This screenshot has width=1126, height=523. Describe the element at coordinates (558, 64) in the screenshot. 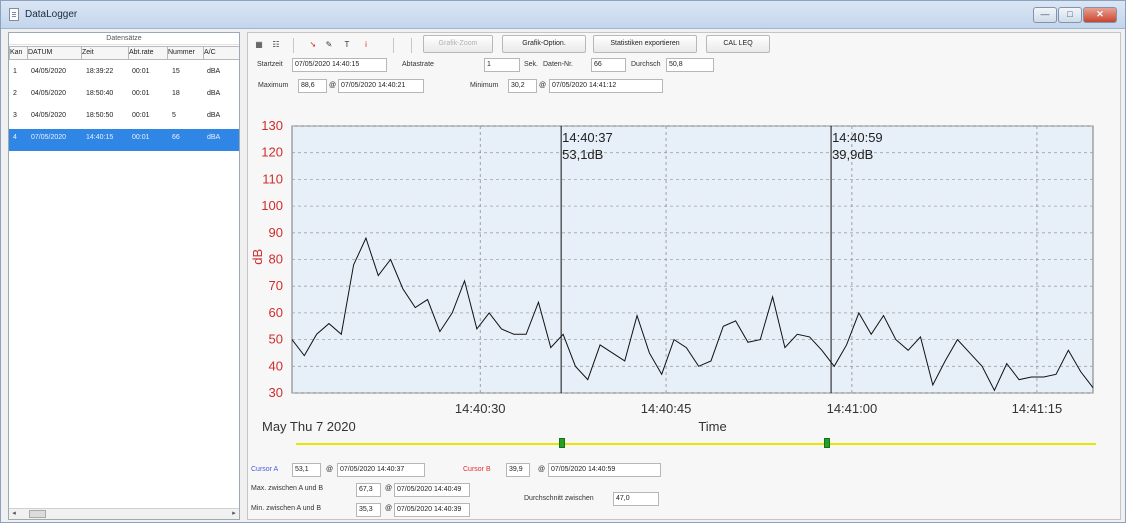

I see `data-count-label: Daten-Nr.` at that location.